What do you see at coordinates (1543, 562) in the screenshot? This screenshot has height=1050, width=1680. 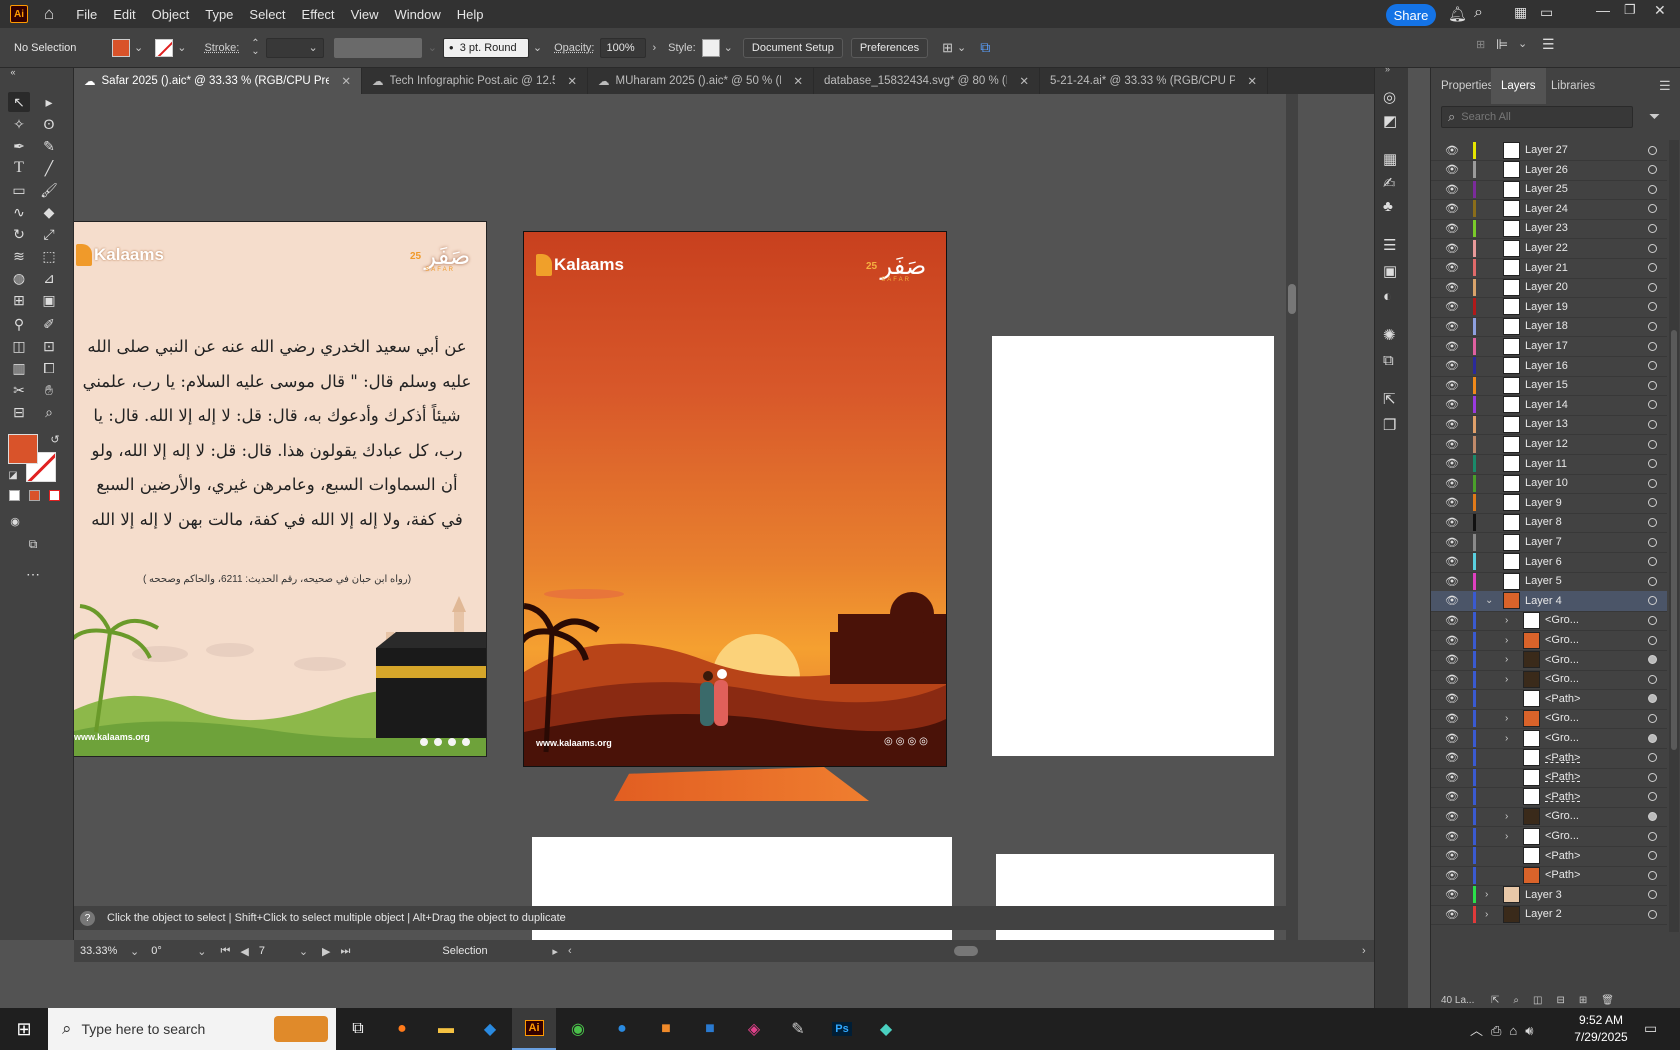 I see `layer-name: Layer 6` at bounding box center [1543, 562].